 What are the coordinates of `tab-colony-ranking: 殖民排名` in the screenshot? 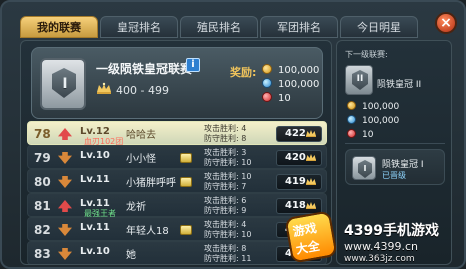 It's located at (219, 27).